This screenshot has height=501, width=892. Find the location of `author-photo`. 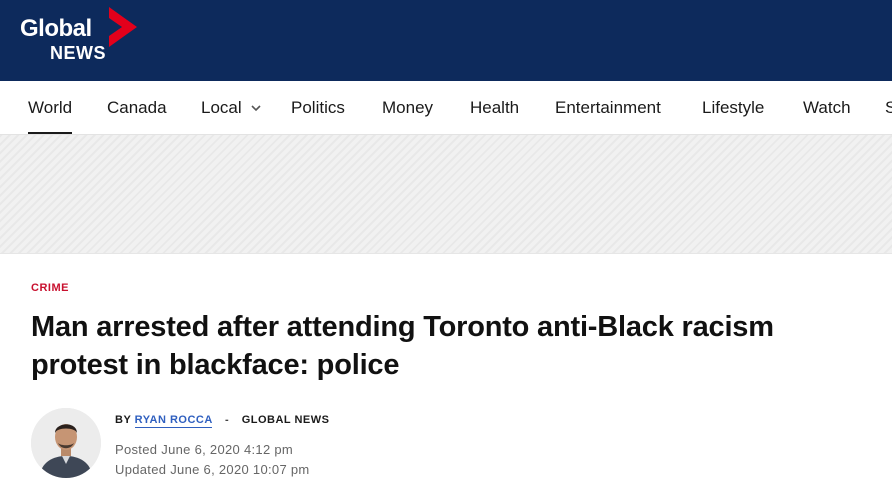

author-photo is located at coordinates (66, 443).